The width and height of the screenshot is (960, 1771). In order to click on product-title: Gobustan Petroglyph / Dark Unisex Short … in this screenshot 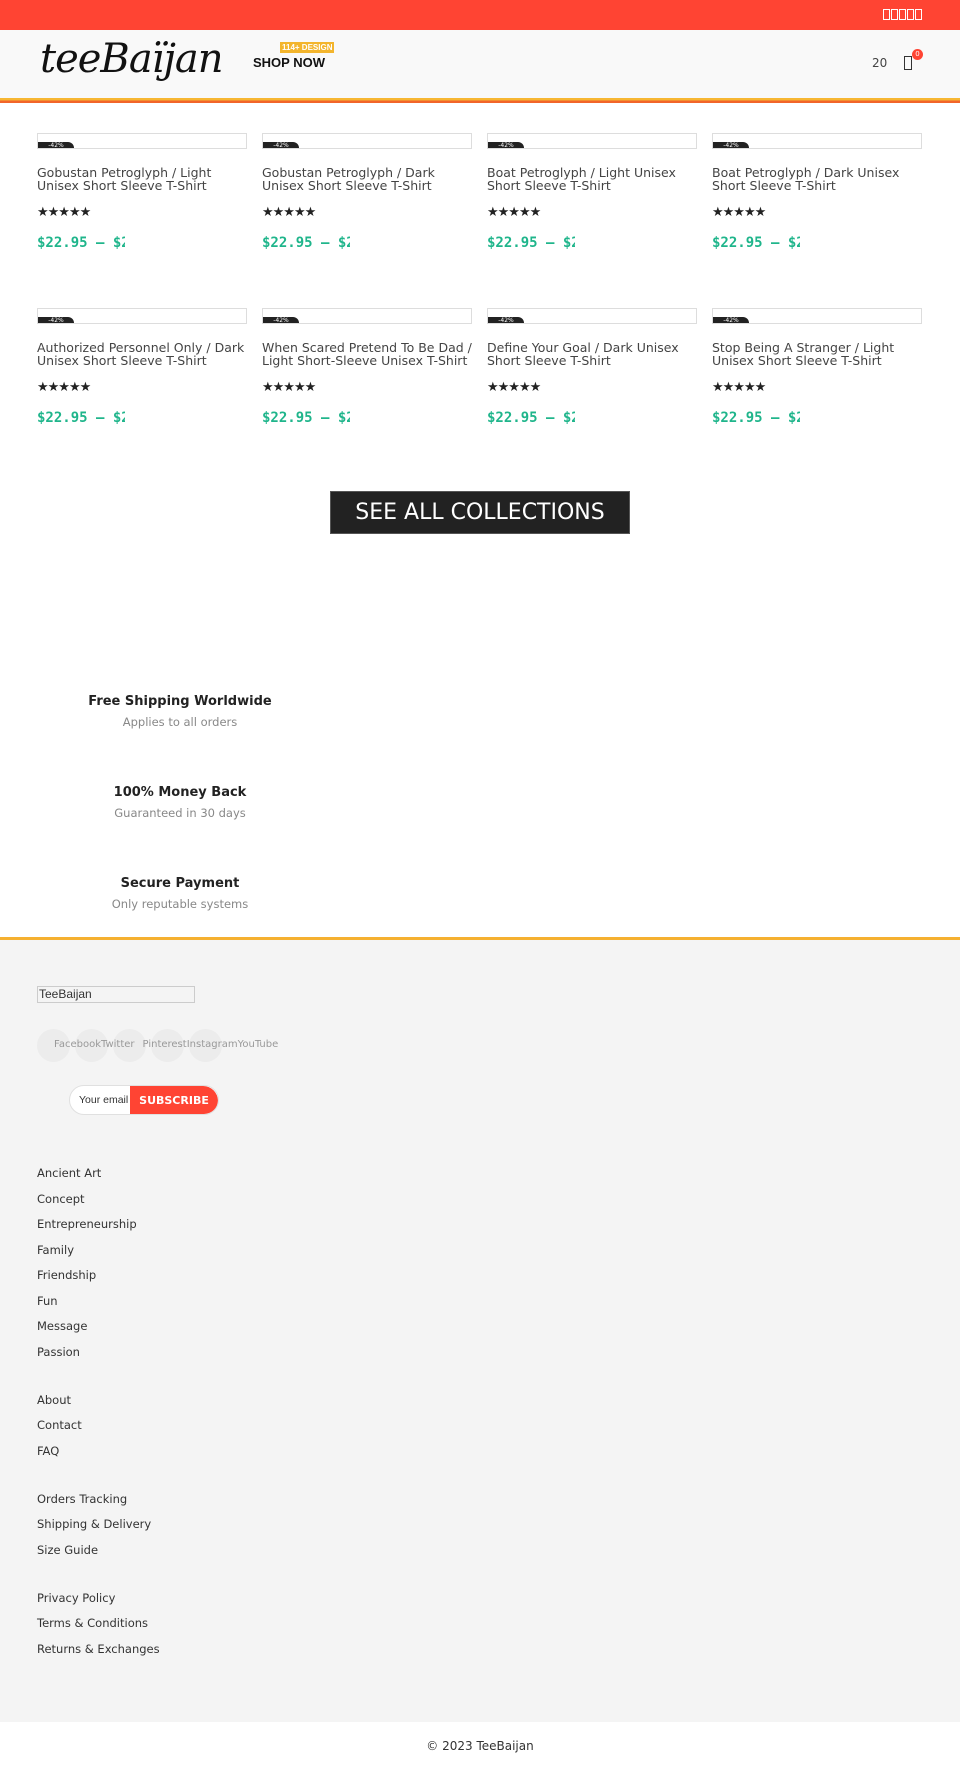, I will do `click(367, 180)`.